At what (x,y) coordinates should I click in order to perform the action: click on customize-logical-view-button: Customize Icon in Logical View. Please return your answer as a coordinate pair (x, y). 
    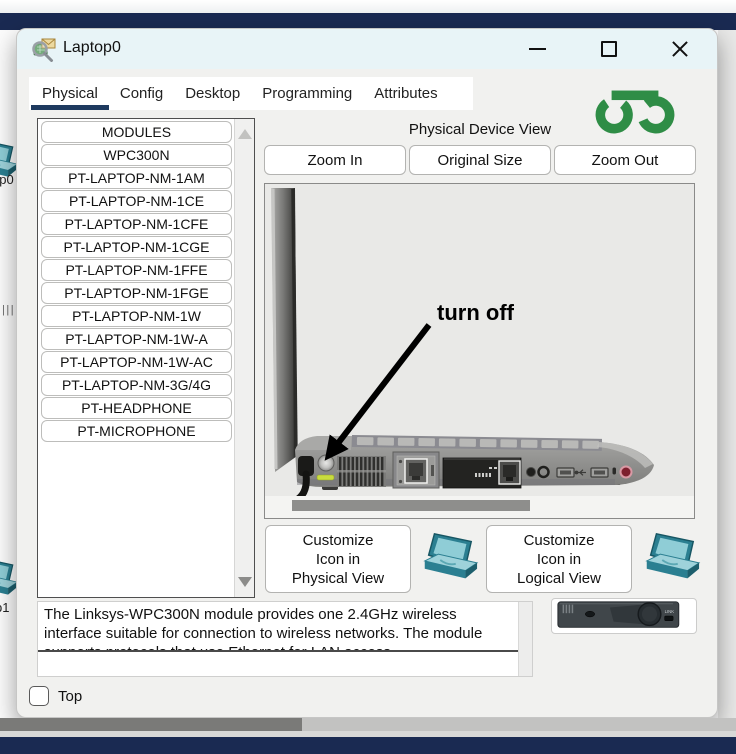
    Looking at the image, I should click on (559, 559).